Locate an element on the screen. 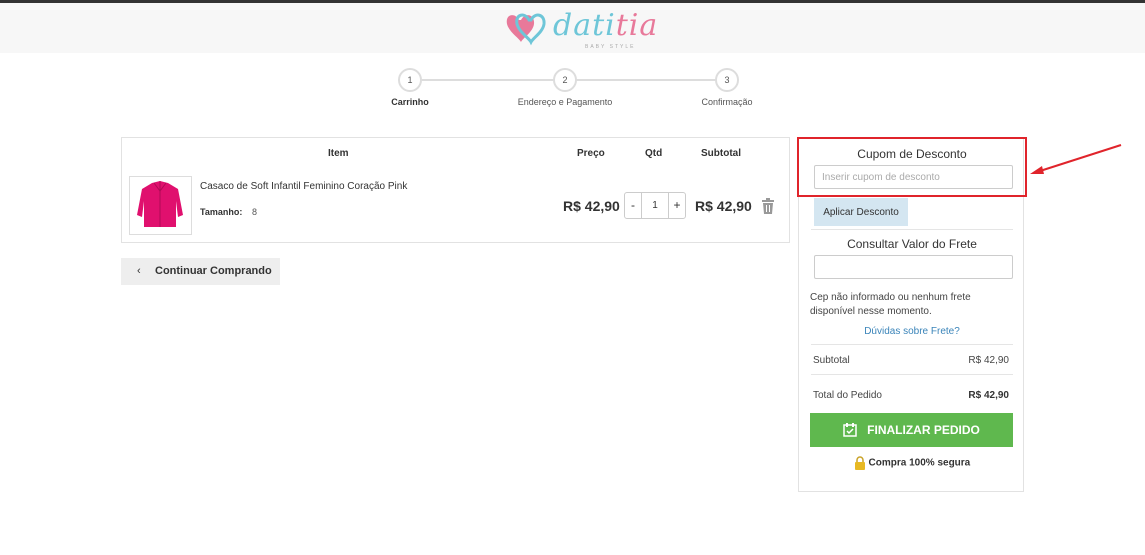 Image resolution: width=1145 pixels, height=555 pixels. line-subtotal: R$ 42,90 is located at coordinates (723, 206).